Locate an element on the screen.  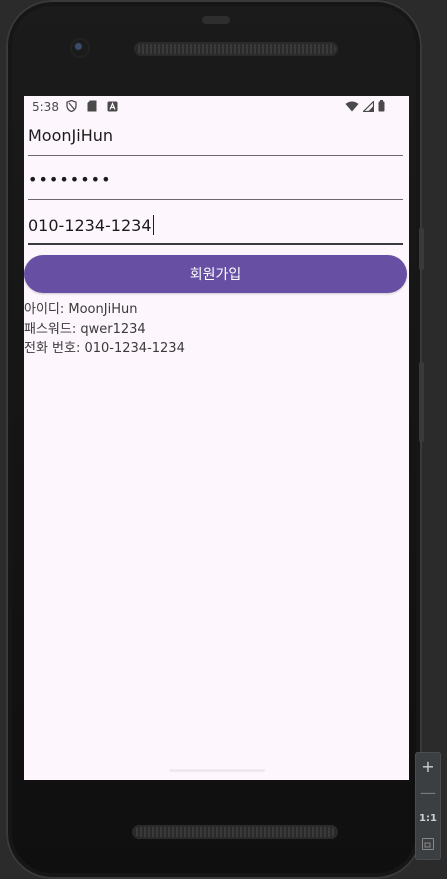
text-caret is located at coordinates (153, 225).